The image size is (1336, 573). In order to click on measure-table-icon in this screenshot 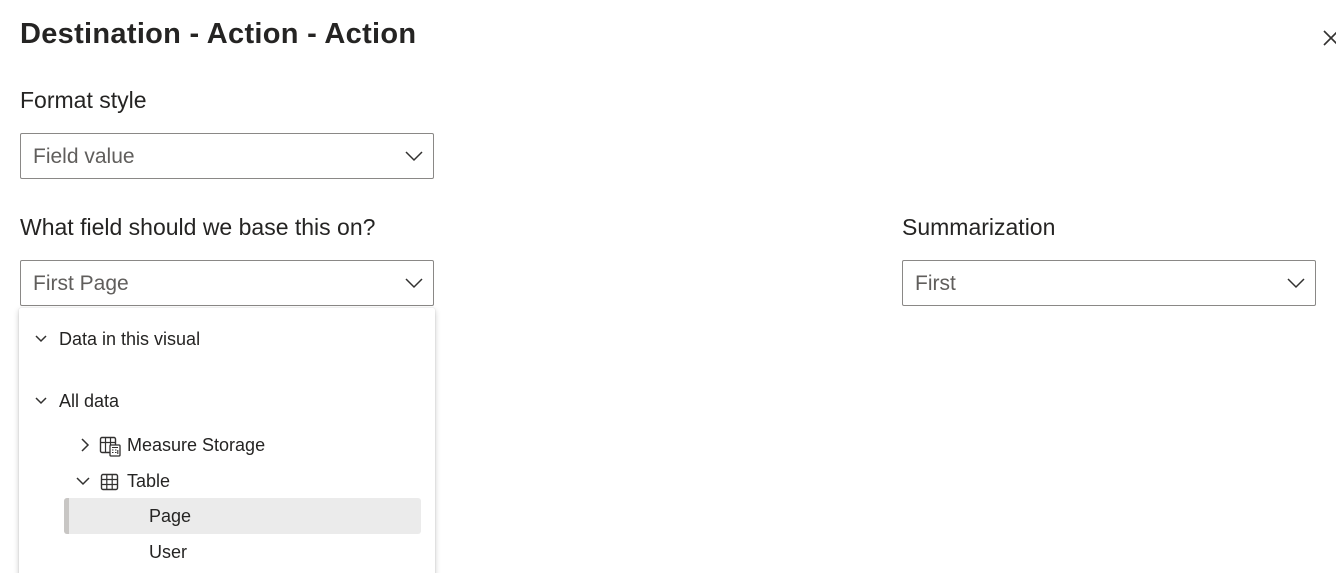, I will do `click(110, 446)`.